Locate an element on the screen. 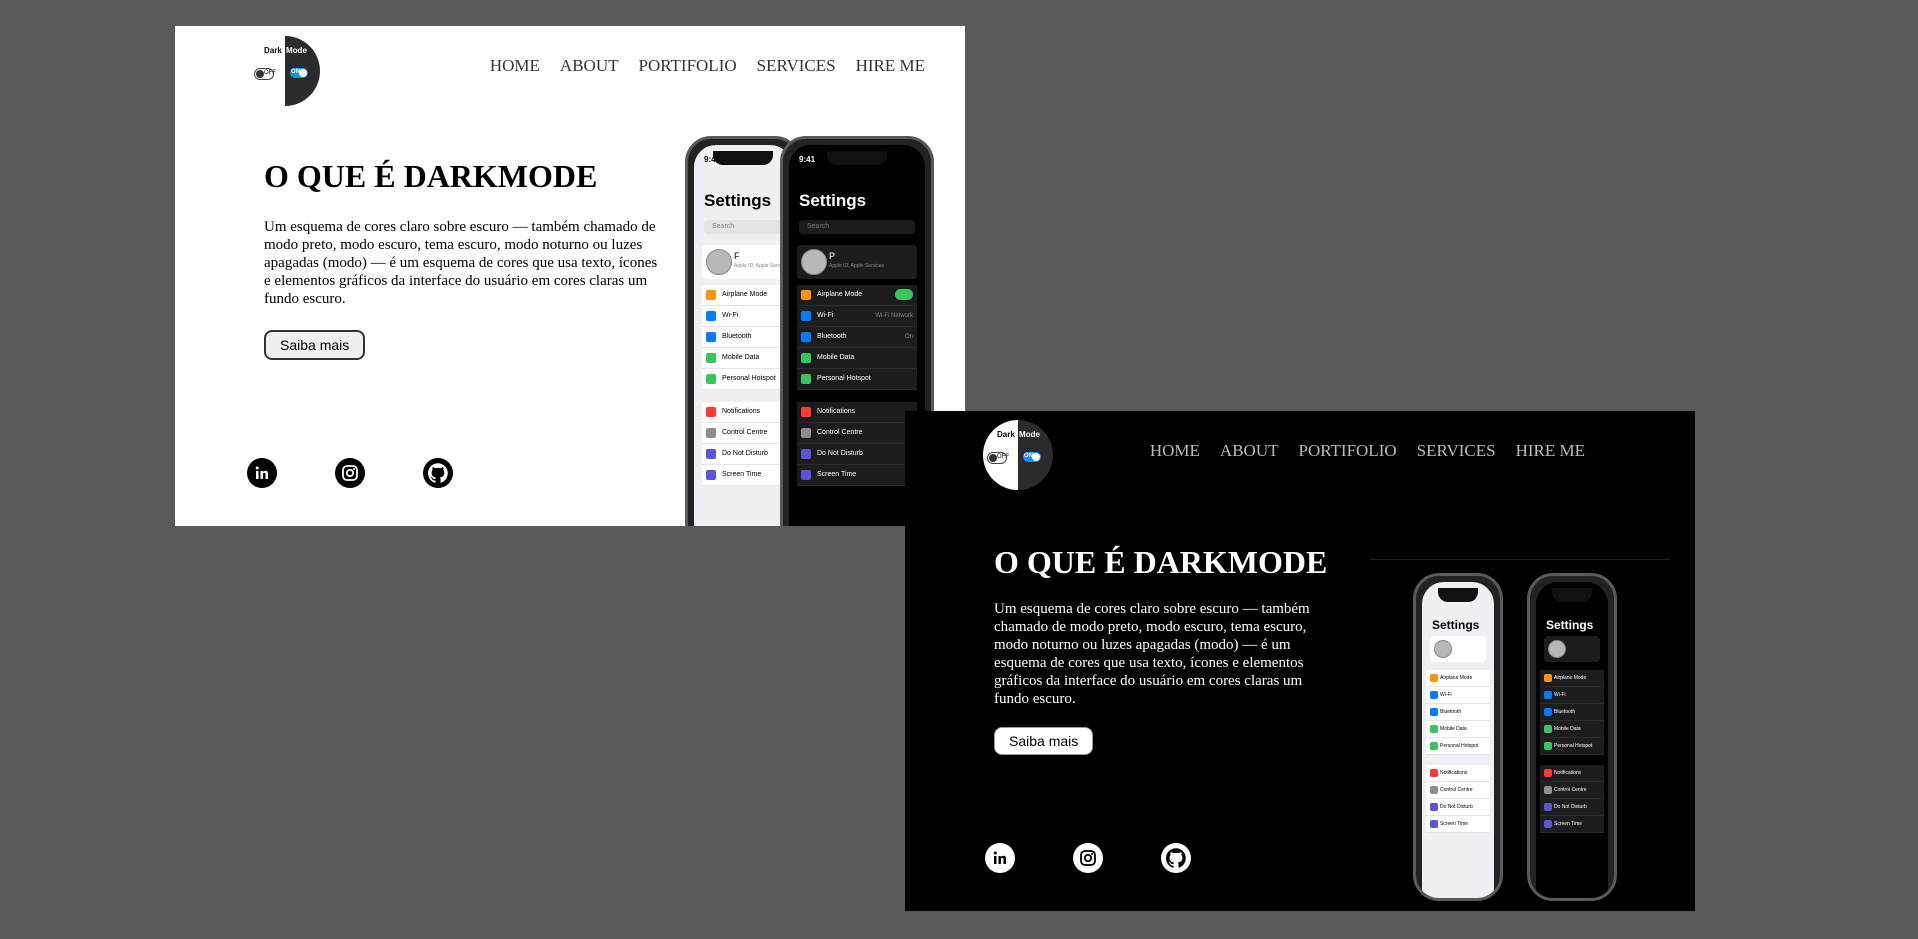  list-item: Wi-Fi Wi-Fi Network is located at coordinates (857, 316).